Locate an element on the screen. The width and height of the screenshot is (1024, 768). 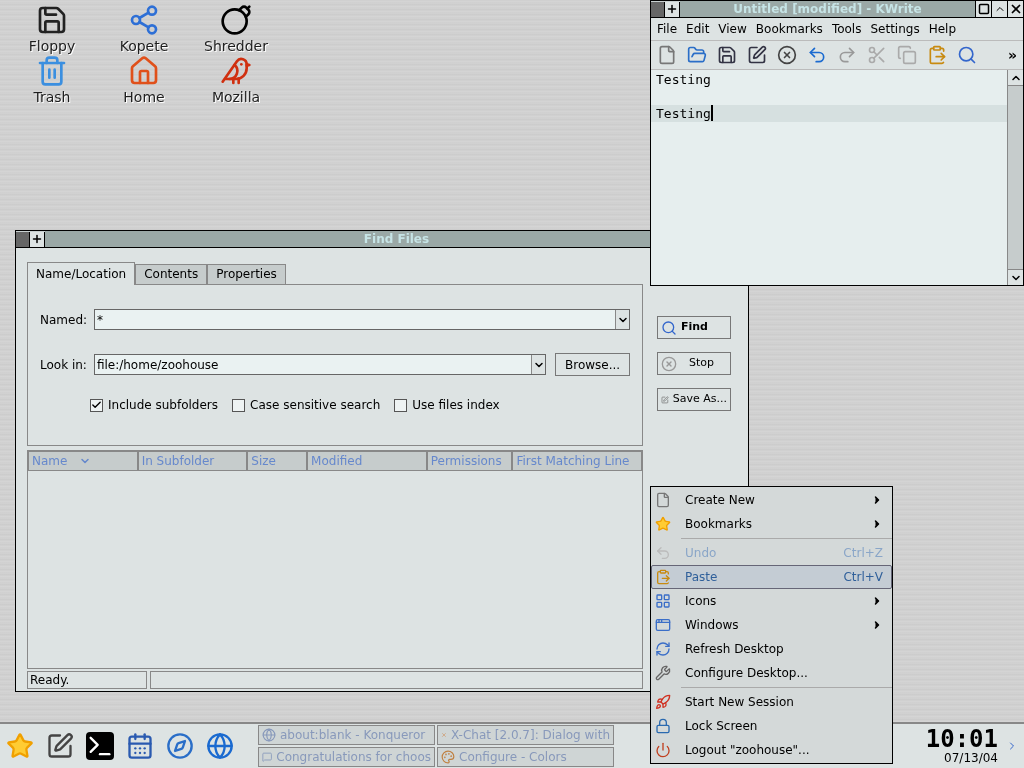
tab: Contents is located at coordinates (171, 274).